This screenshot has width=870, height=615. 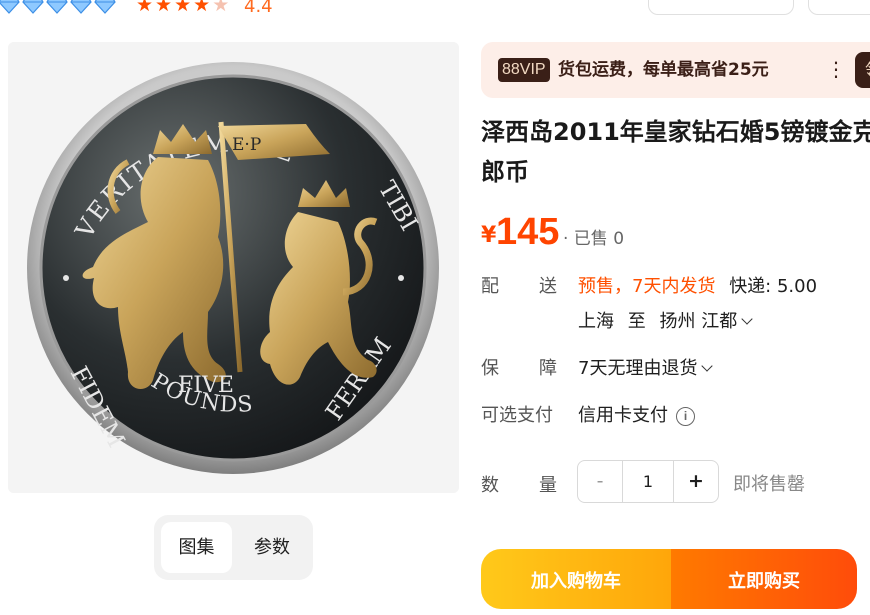 What do you see at coordinates (696, 481) in the screenshot?
I see `increment-button: +` at bounding box center [696, 481].